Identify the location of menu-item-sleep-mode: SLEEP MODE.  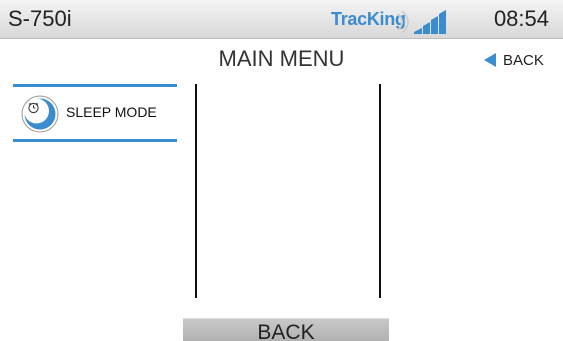
(95, 113).